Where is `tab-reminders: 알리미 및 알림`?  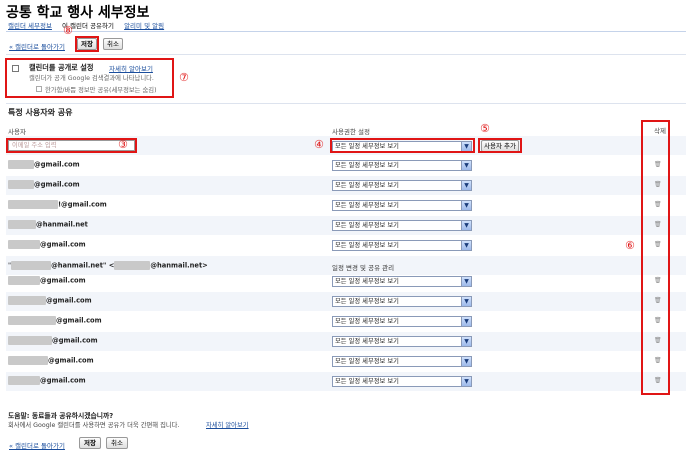
tab-reminders: 알리미 및 알림 is located at coordinates (144, 26).